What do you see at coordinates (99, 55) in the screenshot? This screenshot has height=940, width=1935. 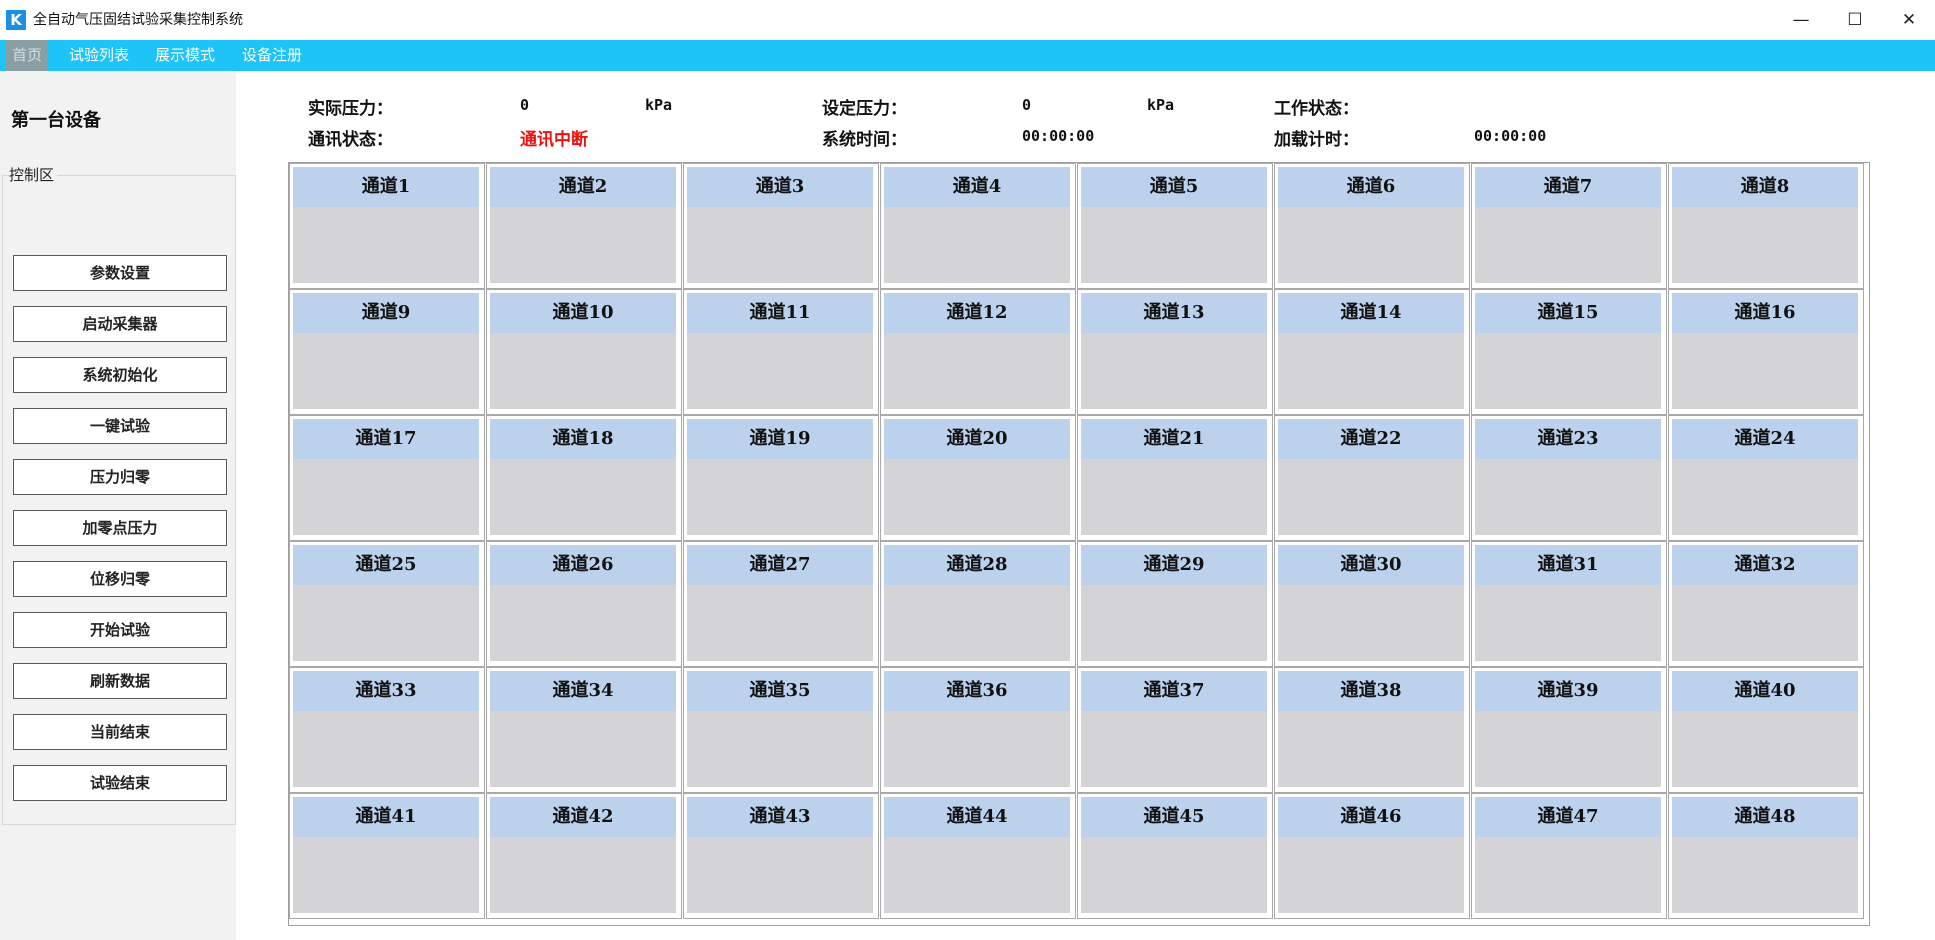 I see `menu-test-list: 试验列表` at bounding box center [99, 55].